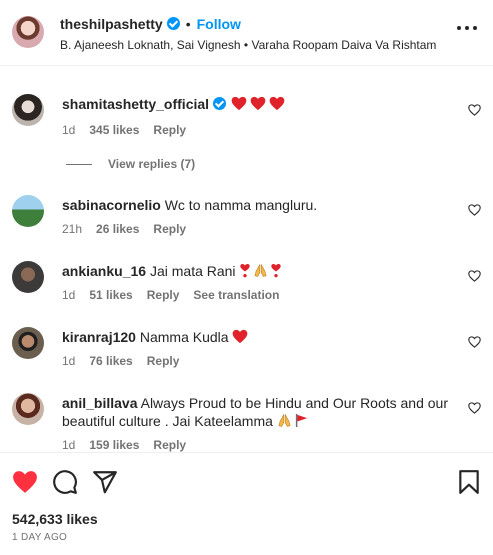 Image resolution: width=493 pixels, height=555 pixels. Describe the element at coordinates (25, 482) in the screenshot. I see `liked-heart-icon` at that location.